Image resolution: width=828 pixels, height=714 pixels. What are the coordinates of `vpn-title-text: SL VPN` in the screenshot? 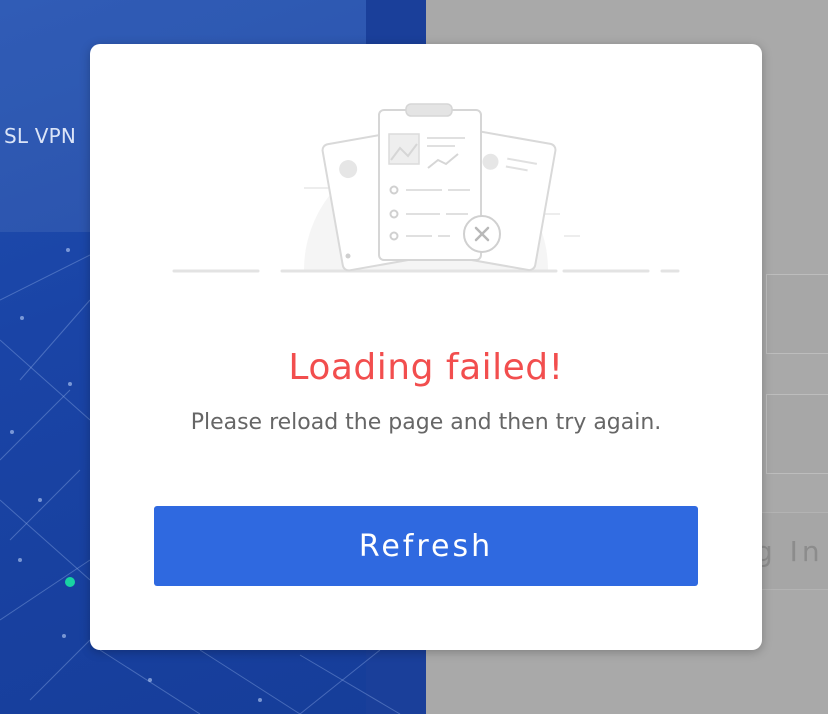 It's located at (40, 136).